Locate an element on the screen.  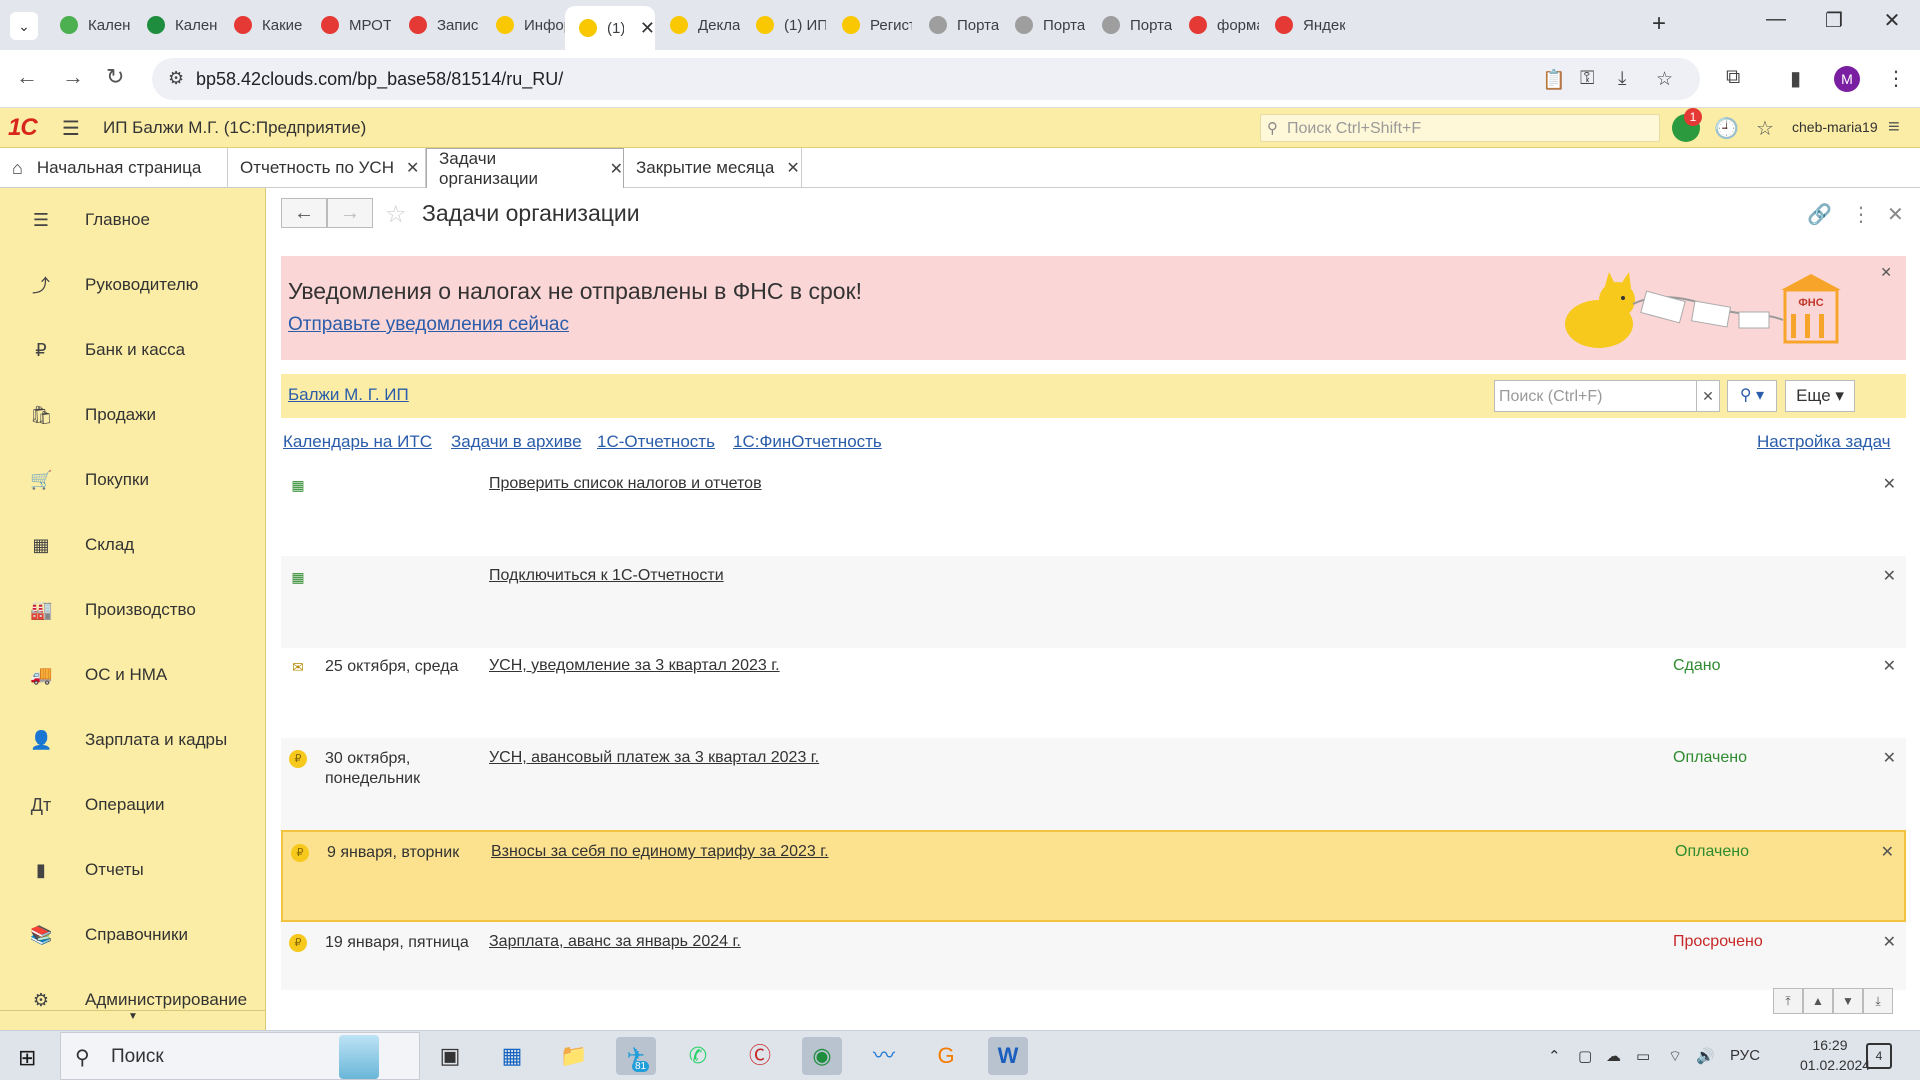
tray-wifi-icon: ⌔ is located at coordinates (1675, 1056).